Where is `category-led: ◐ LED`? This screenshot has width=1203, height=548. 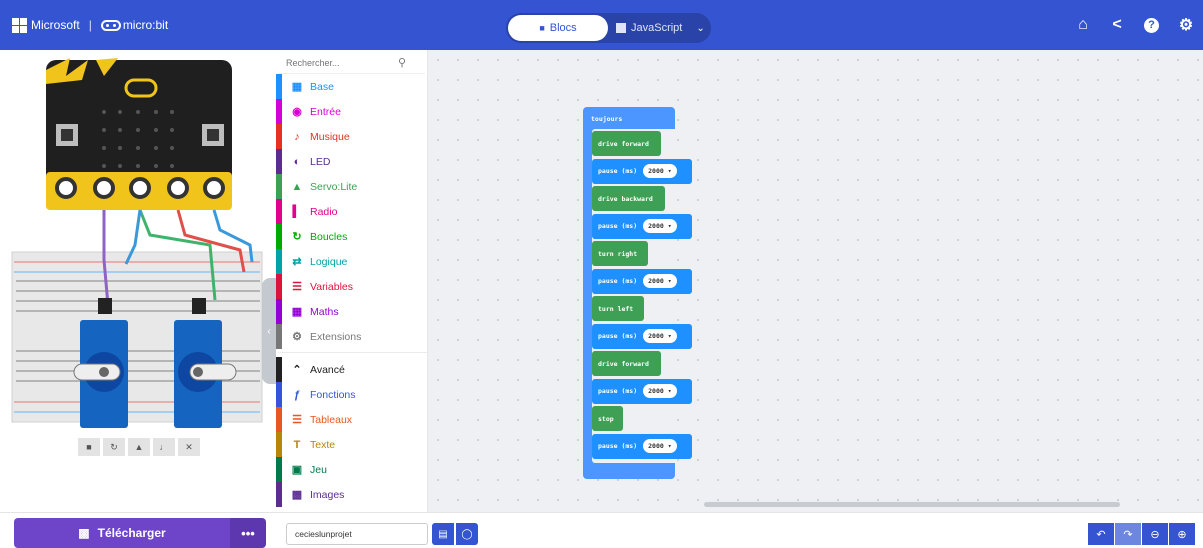
category-led: ◐ LED is located at coordinates (351, 161).